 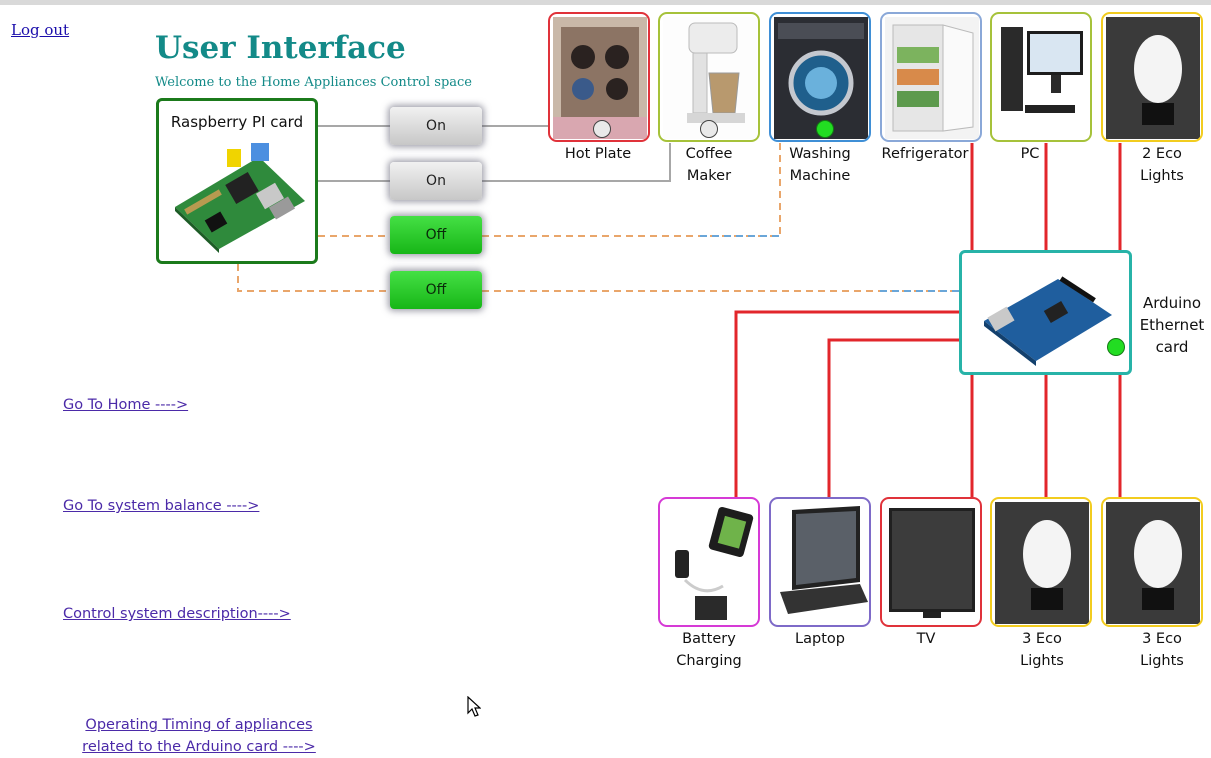 What do you see at coordinates (1048, 321) in the screenshot?
I see `arduino-board-image` at bounding box center [1048, 321].